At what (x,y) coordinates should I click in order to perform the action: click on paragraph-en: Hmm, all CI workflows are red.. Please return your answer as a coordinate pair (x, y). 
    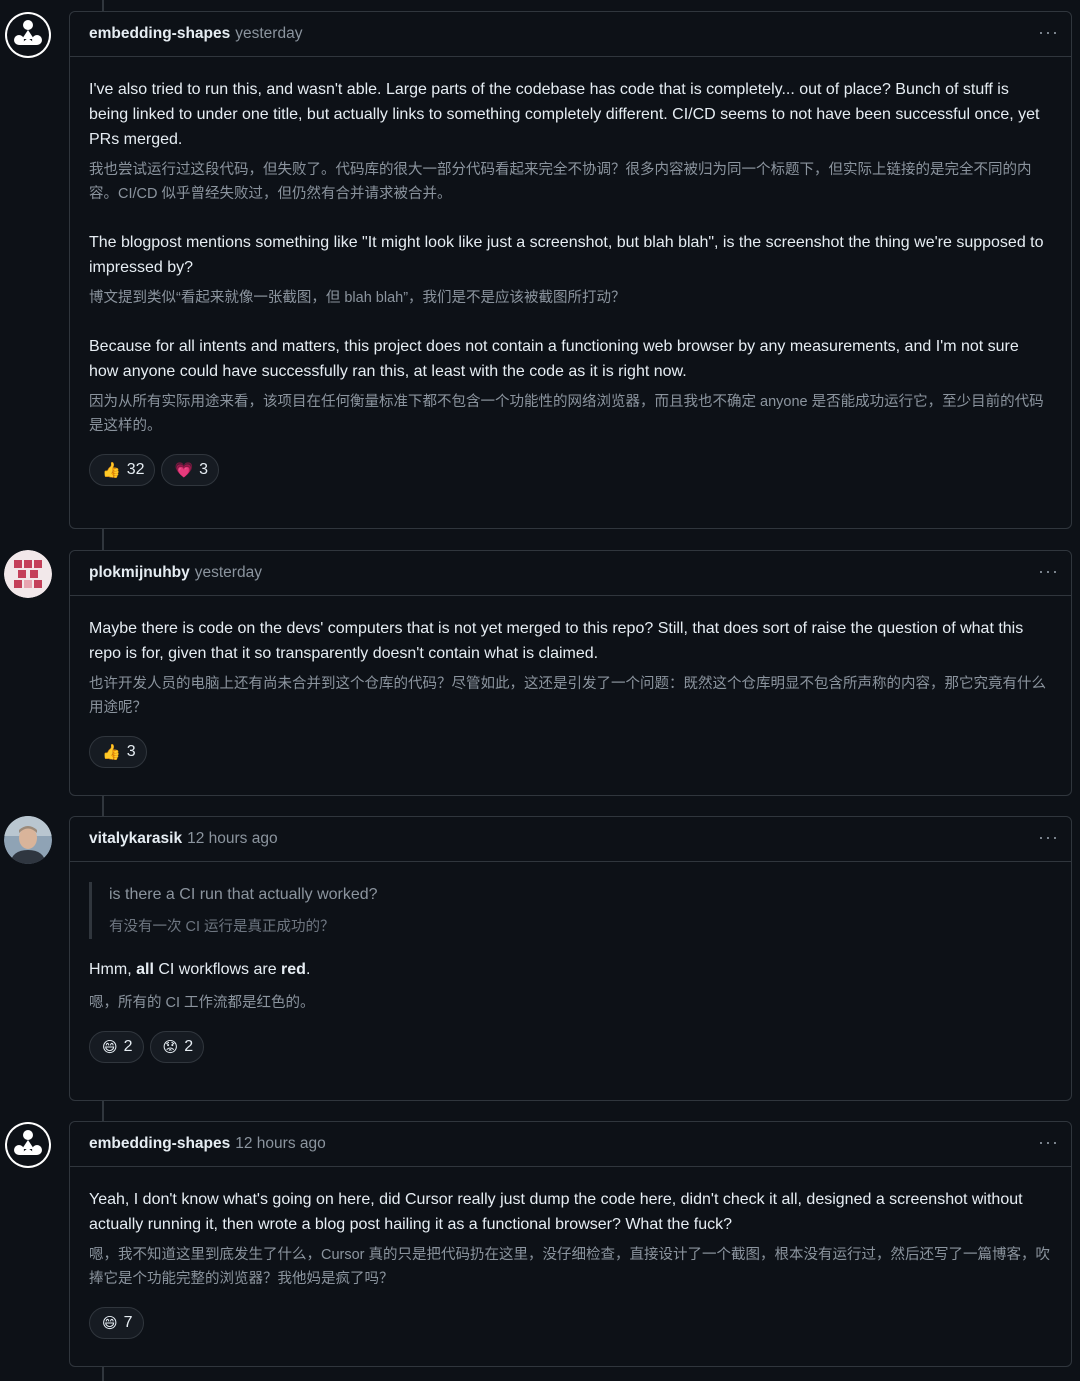
    Looking at the image, I should click on (200, 969).